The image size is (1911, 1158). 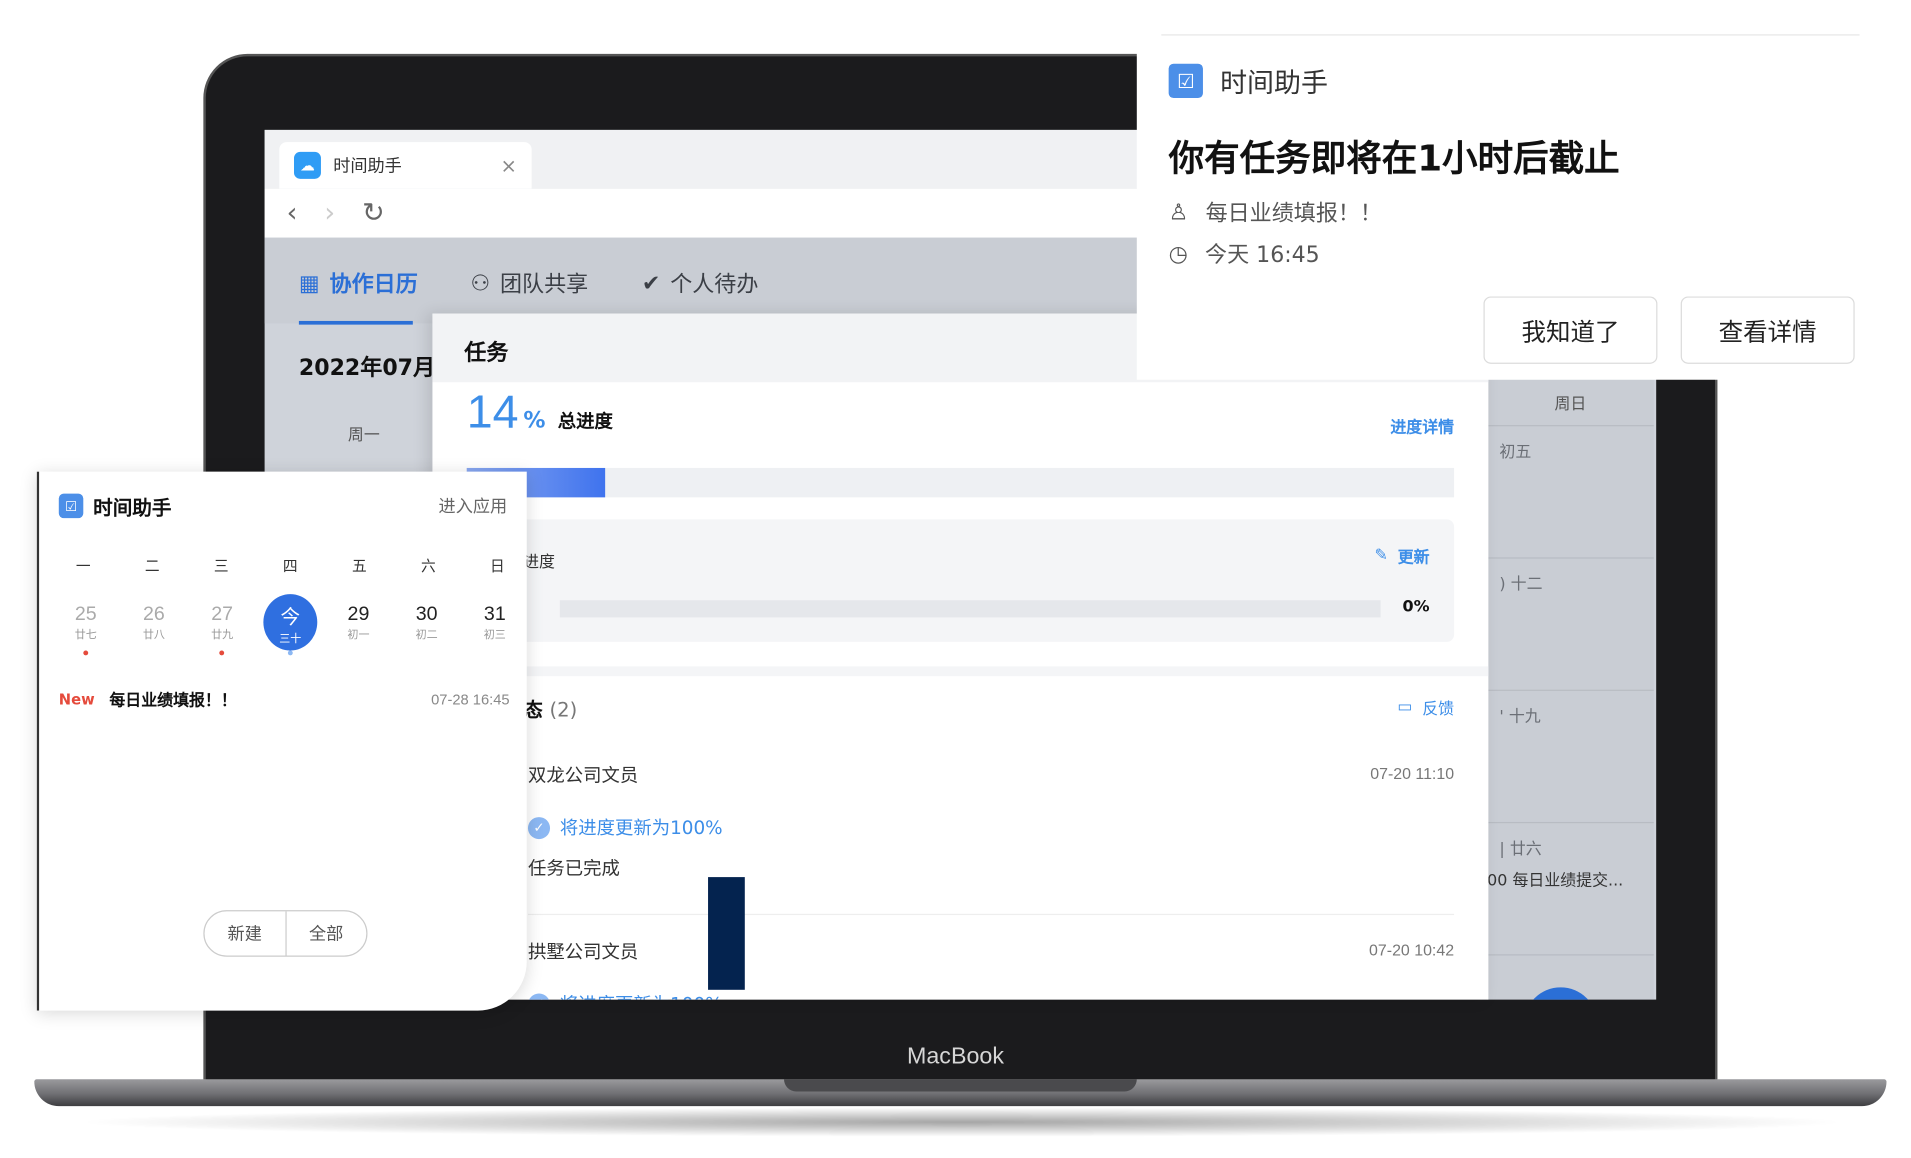 I want to click on section-divider, so click(x=960, y=671).